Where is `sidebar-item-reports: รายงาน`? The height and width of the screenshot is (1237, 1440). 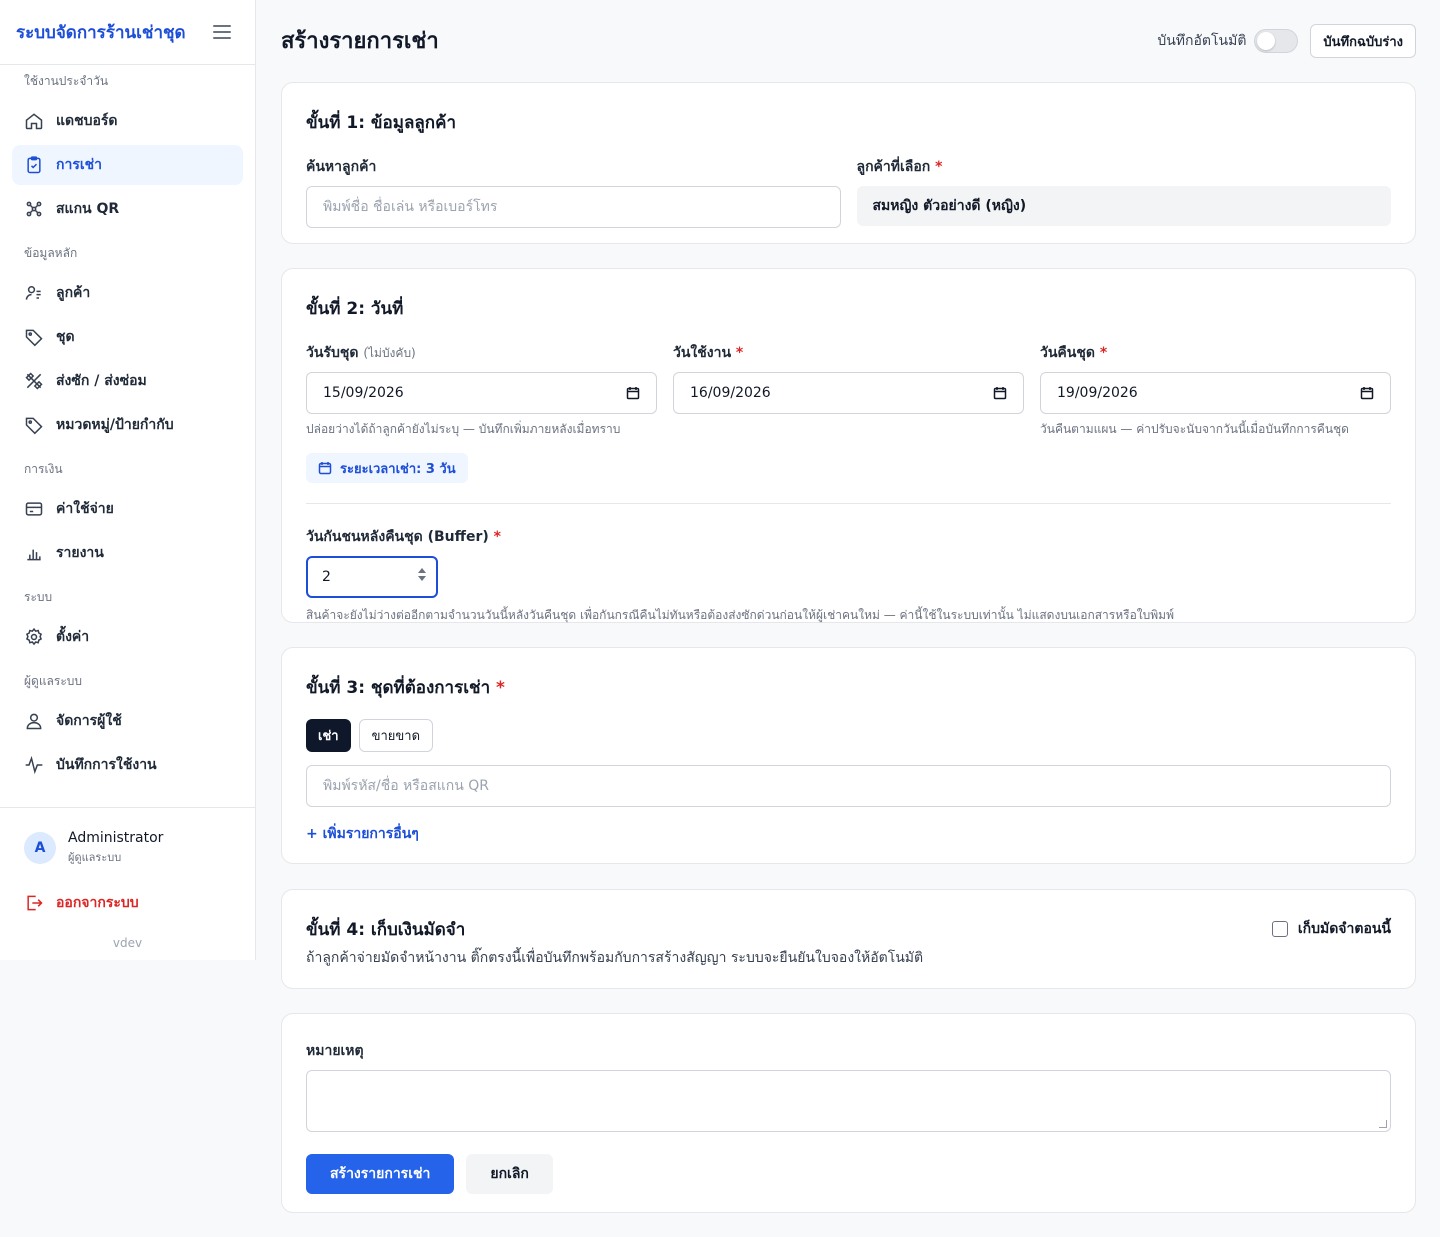
sidebar-item-reports: รายงาน is located at coordinates (127, 553).